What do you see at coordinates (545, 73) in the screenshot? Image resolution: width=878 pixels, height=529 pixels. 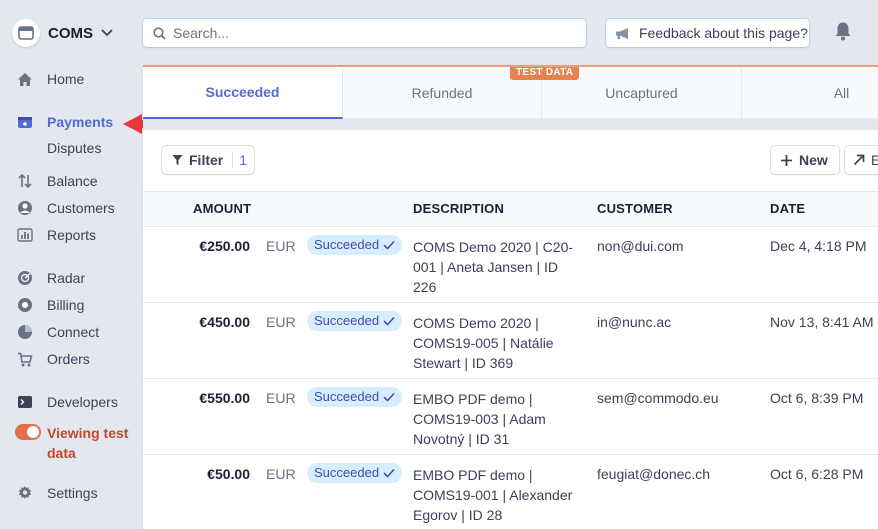 I see `test-data-badge: TEST DATA` at bounding box center [545, 73].